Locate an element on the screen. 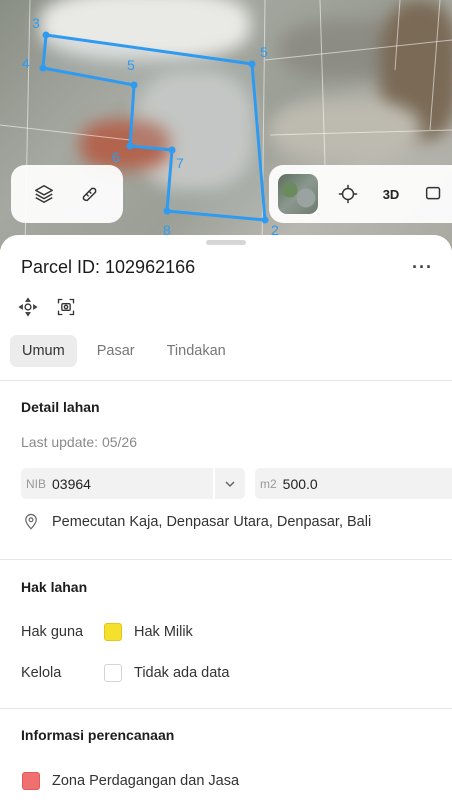 Image resolution: width=452 pixels, height=804 pixels. svg-text: 4 is located at coordinates (26, 63).